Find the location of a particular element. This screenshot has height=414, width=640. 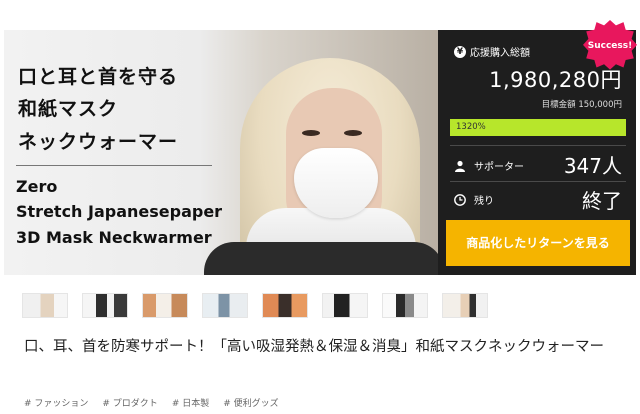

hero-divider is located at coordinates (114, 165).